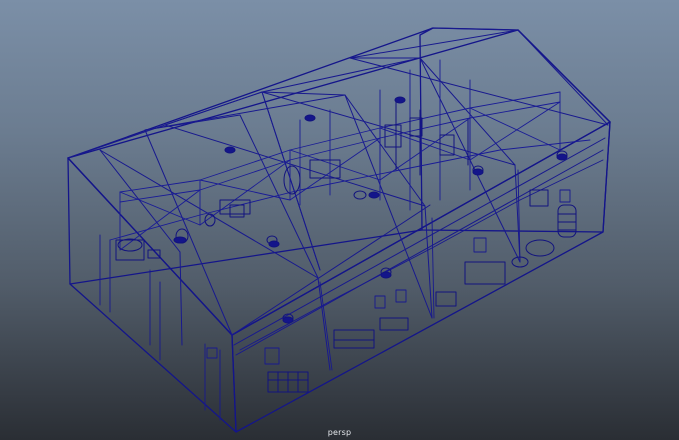 Image resolution: width=679 pixels, height=440 pixels. What do you see at coordinates (339, 432) in the screenshot?
I see `camera-label: persp` at bounding box center [339, 432].